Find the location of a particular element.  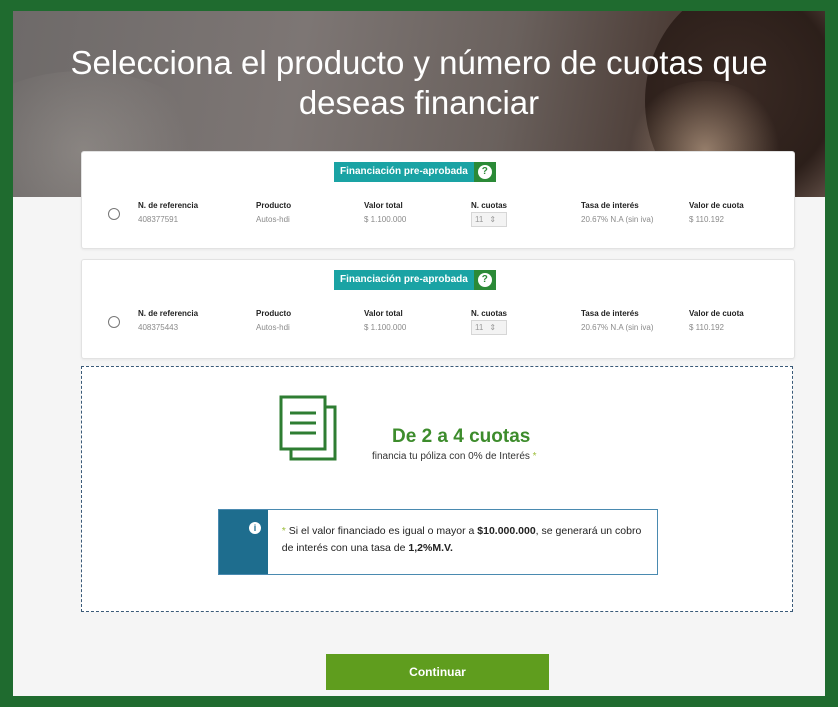

promo-subtitle-text: financia tu póliza con 0% de Interés is located at coordinates (451, 456).